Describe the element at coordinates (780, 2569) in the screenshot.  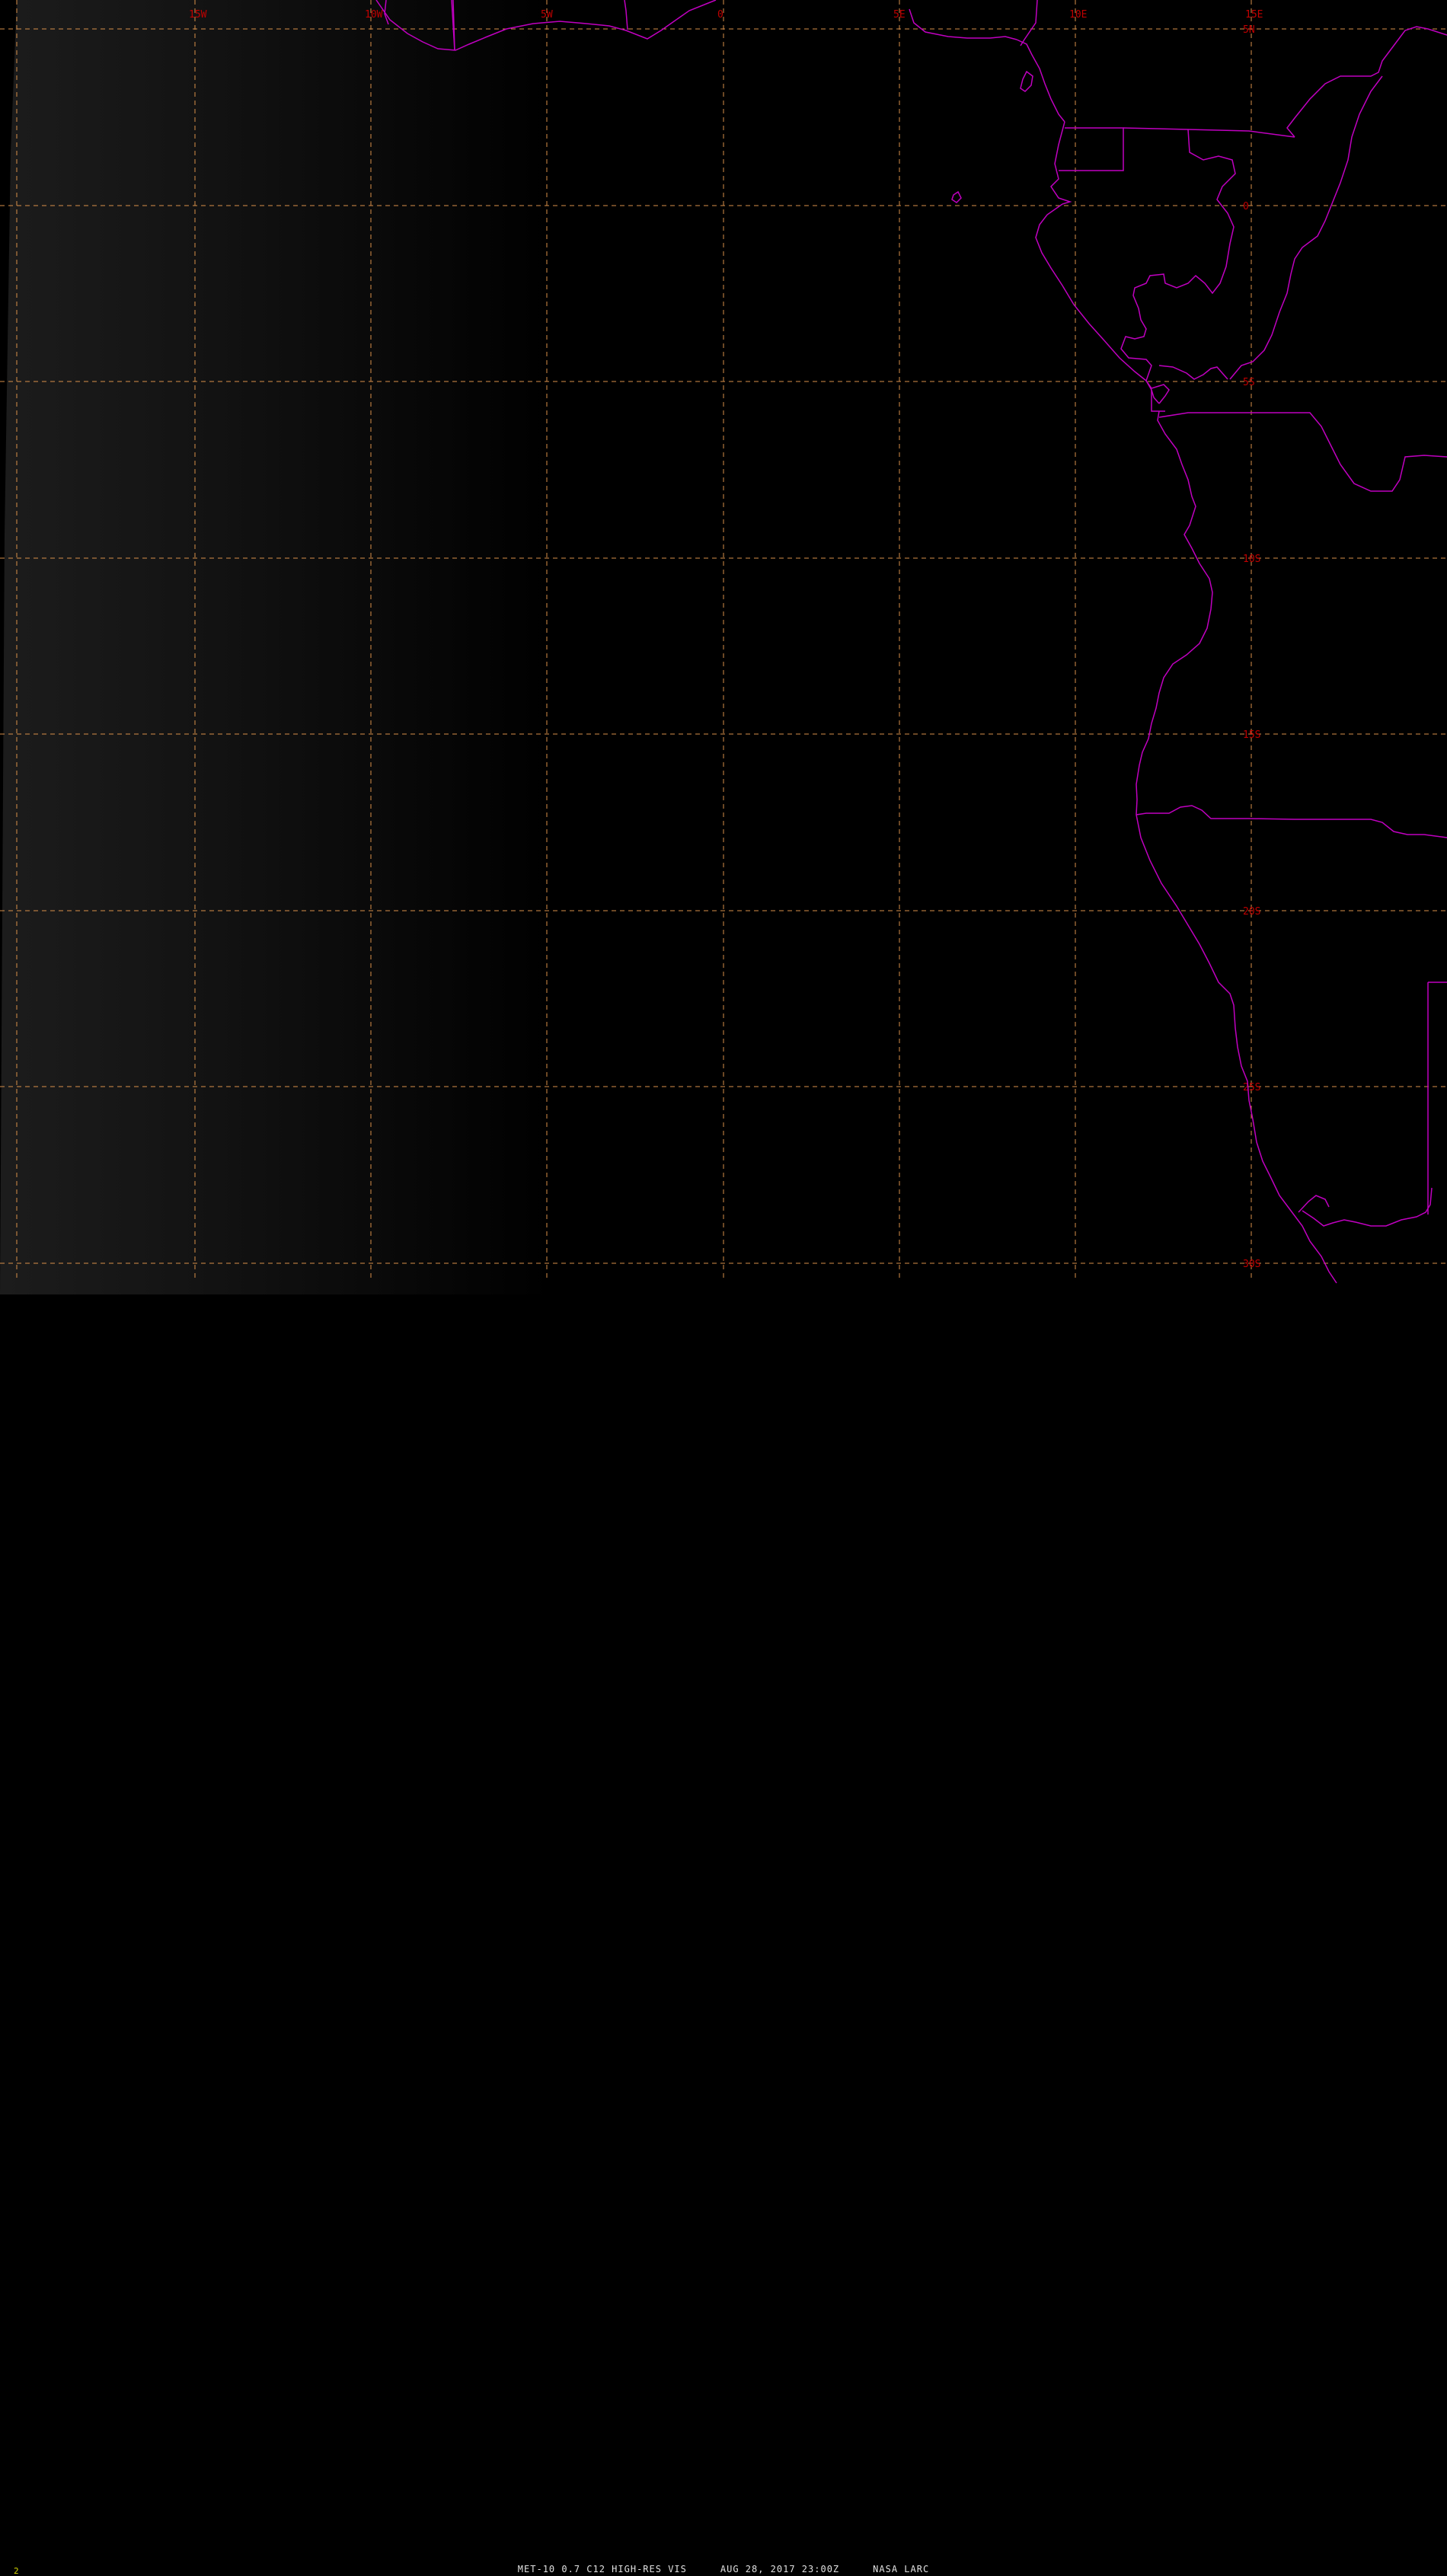
I see `datetime-label: AUG 28, 2017 23:00Z` at that location.